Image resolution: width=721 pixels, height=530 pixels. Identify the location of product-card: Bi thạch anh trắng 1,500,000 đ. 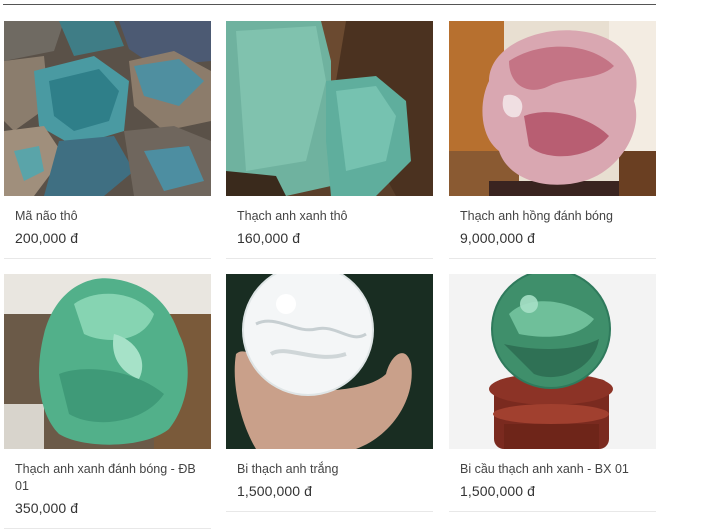
(329, 393).